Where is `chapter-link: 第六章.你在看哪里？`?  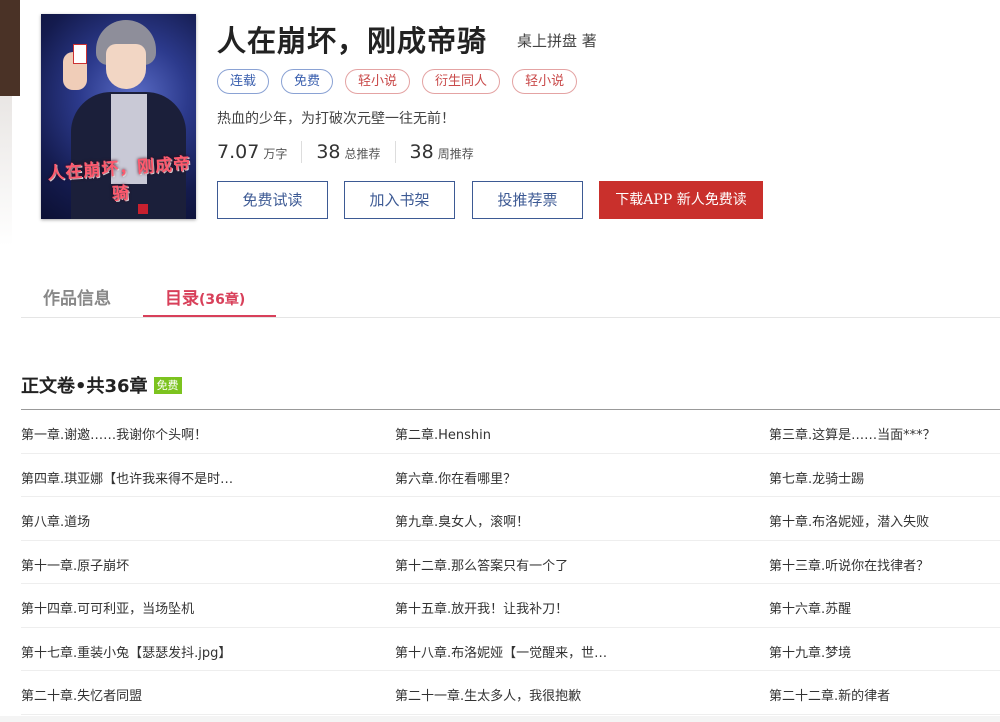
chapter-link: 第六章.你在看哪里？ is located at coordinates (455, 477).